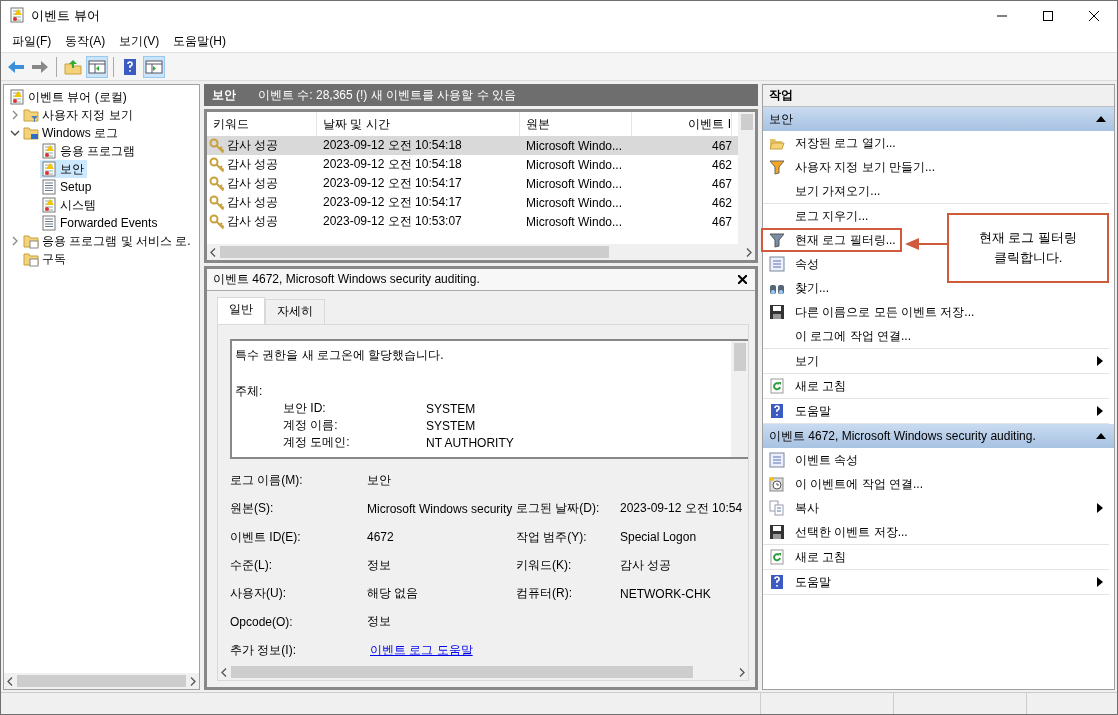  Describe the element at coordinates (813, 460) in the screenshot. I see `action-item: 이벤트 속성` at that location.